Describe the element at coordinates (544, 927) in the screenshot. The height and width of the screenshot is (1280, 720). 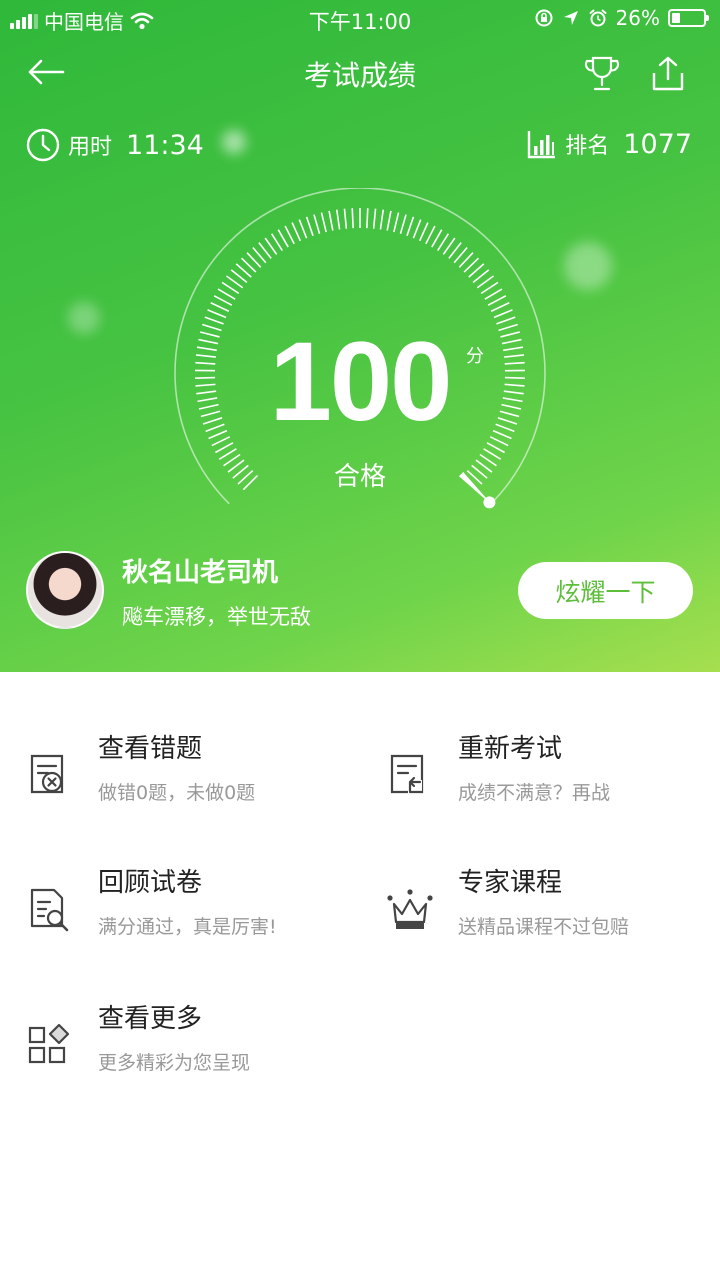
I see `menu-item-subtitle: 送精品课程不过包赔` at that location.